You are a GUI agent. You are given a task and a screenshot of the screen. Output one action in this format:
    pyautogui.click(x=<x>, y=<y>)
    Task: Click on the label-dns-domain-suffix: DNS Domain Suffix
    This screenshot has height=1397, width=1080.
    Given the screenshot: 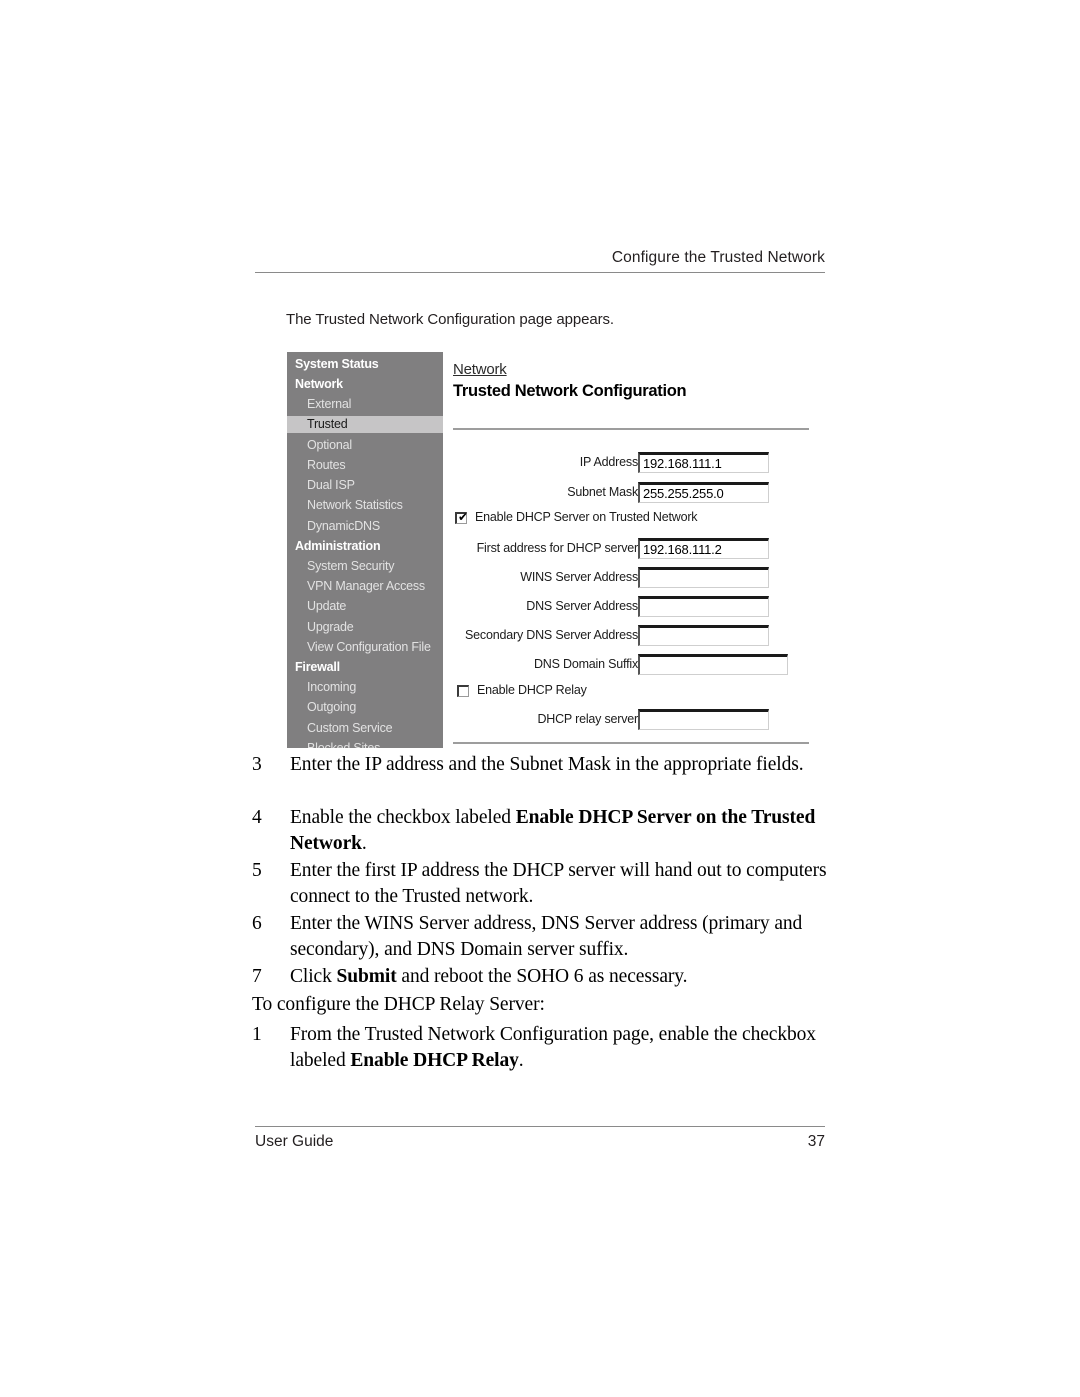 What is the action you would take?
    pyautogui.click(x=585, y=664)
    